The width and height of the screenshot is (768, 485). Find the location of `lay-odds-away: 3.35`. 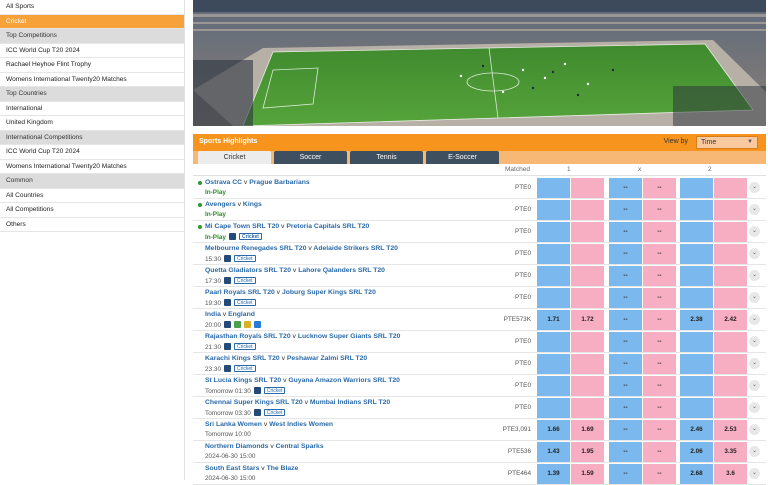

lay-odds-away: 3.35 is located at coordinates (730, 452).